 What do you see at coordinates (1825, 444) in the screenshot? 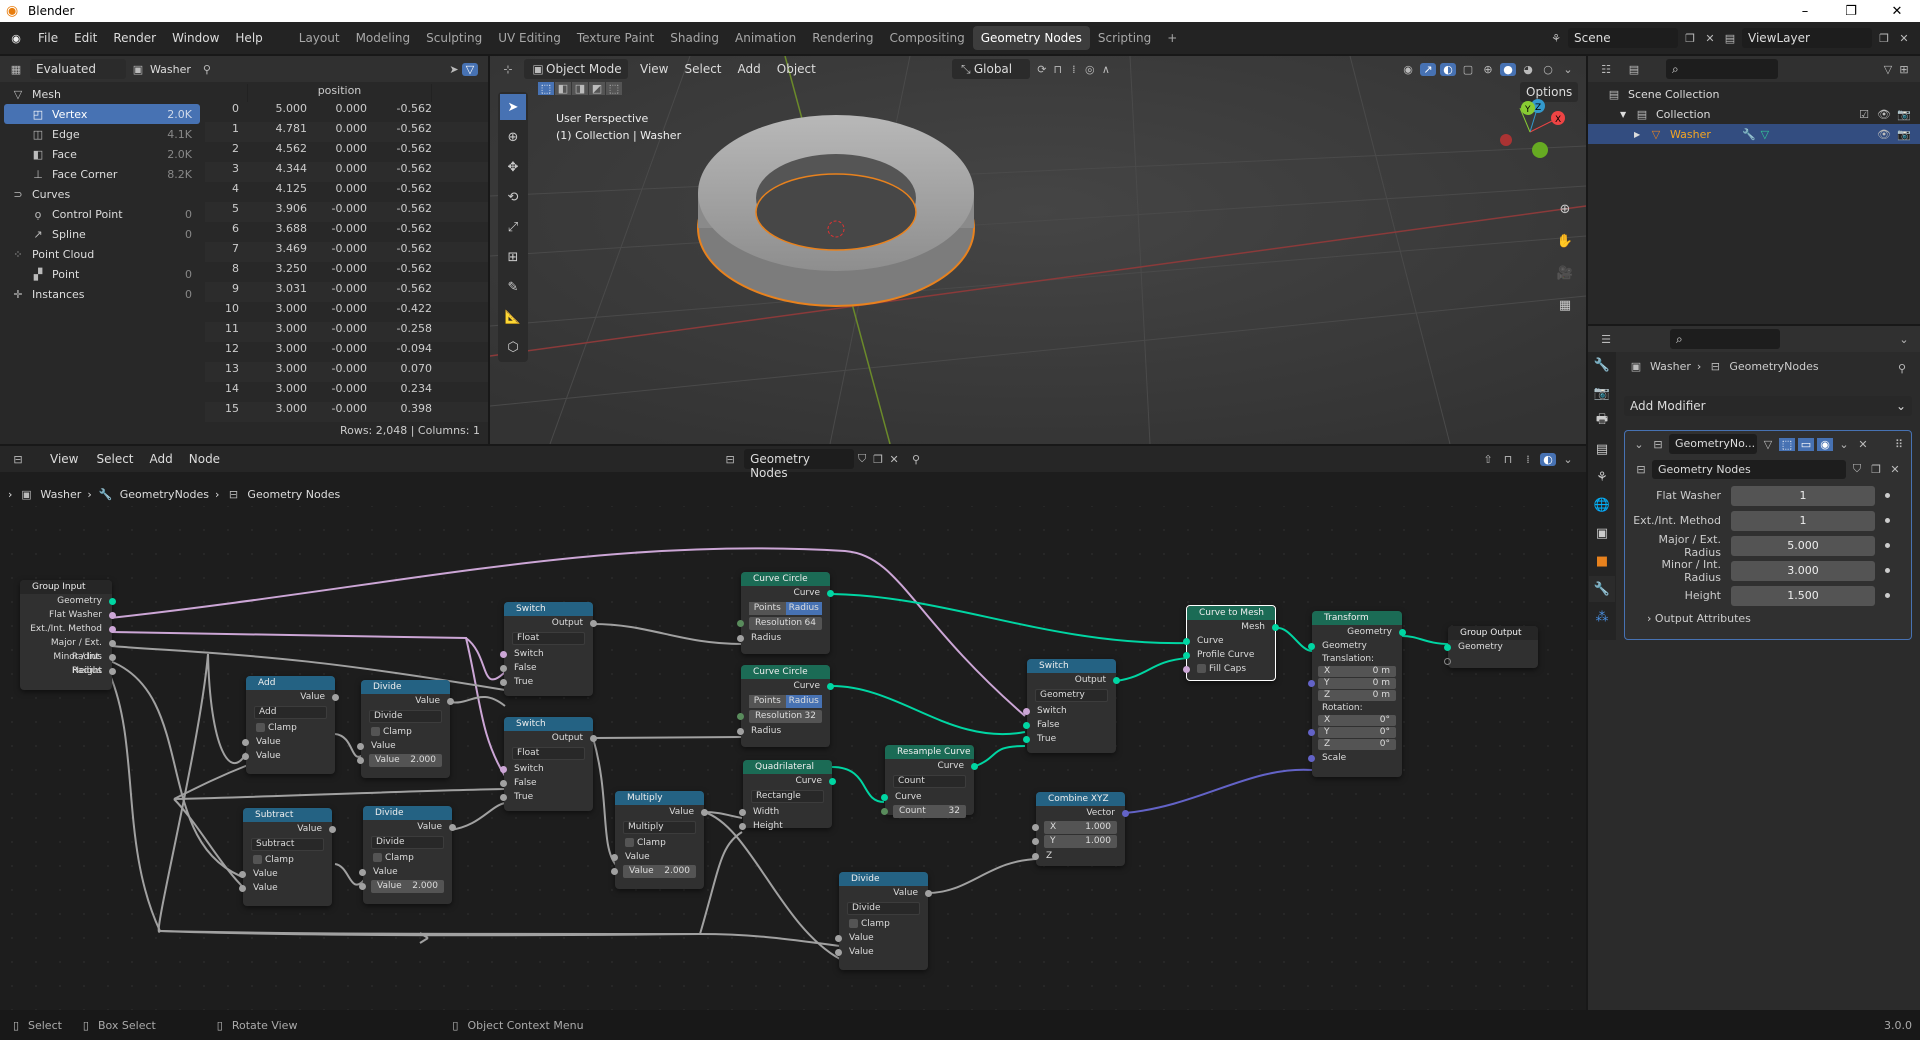
I see `render-toggle-icon: ◉` at bounding box center [1825, 444].